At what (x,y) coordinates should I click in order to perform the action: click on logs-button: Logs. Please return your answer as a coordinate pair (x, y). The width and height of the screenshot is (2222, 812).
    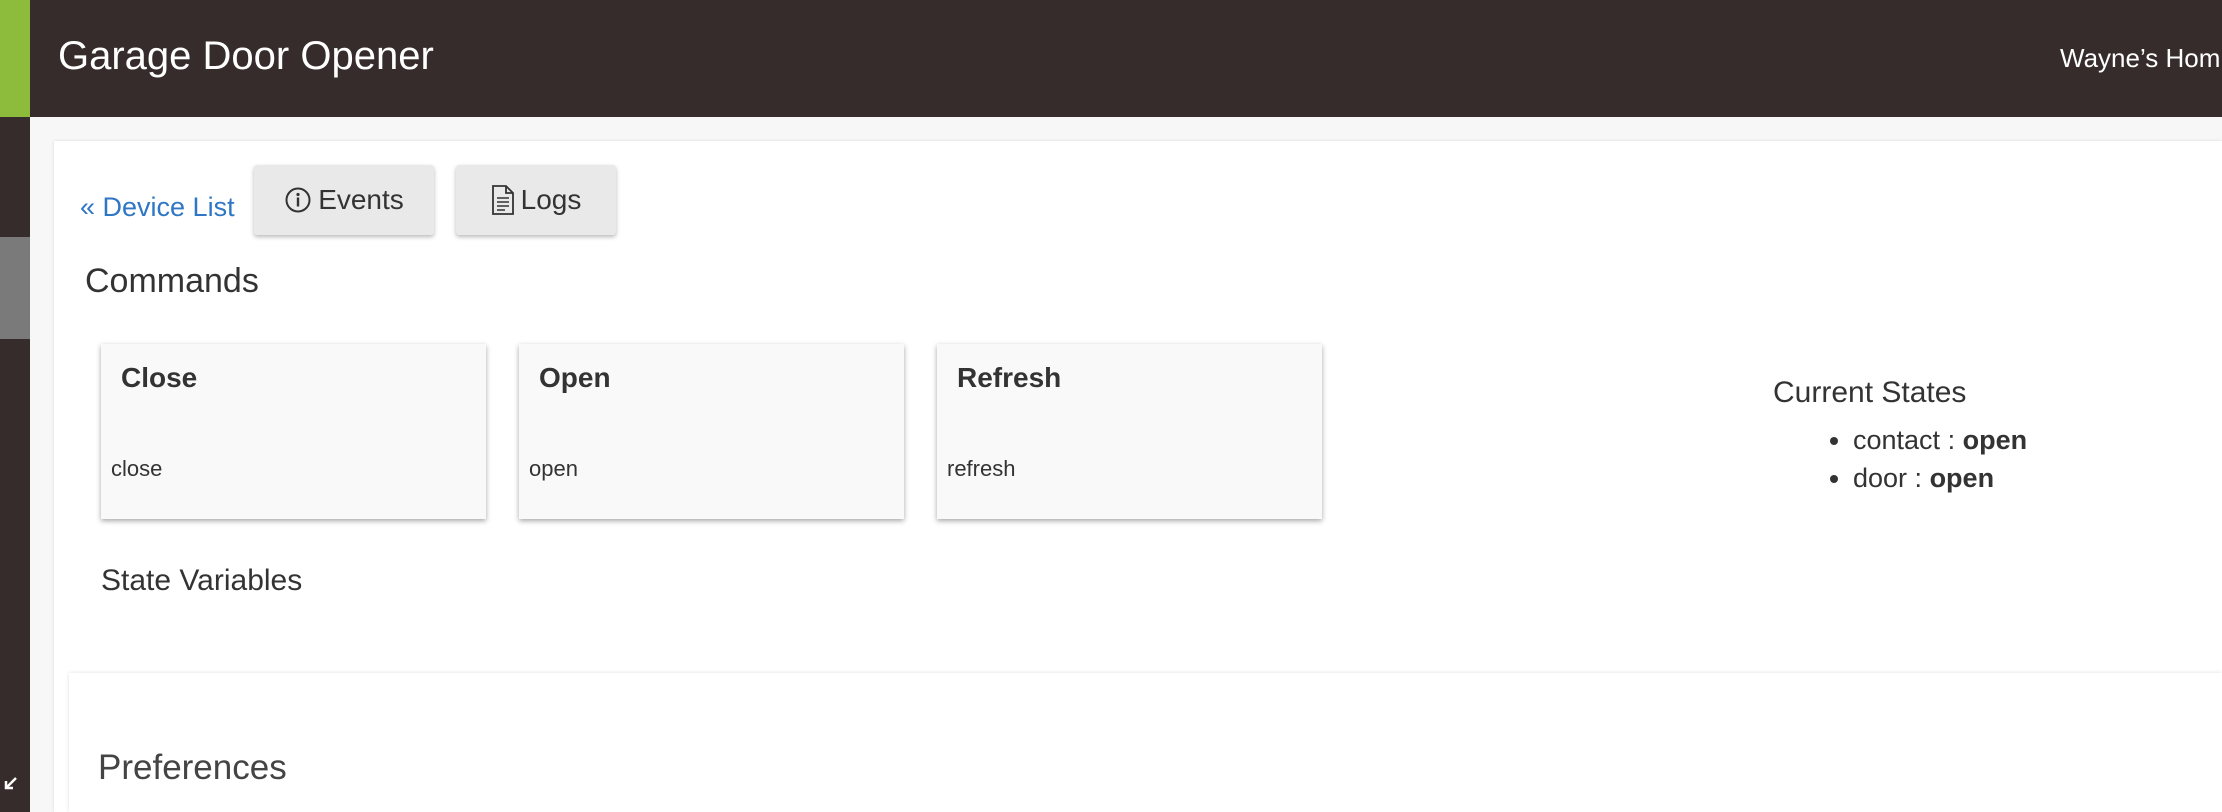
    Looking at the image, I should click on (536, 200).